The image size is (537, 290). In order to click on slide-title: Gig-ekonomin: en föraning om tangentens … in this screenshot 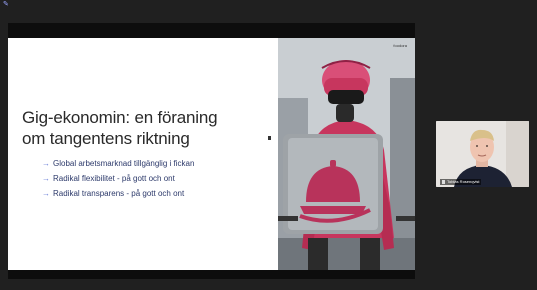, I will do `click(152, 128)`.